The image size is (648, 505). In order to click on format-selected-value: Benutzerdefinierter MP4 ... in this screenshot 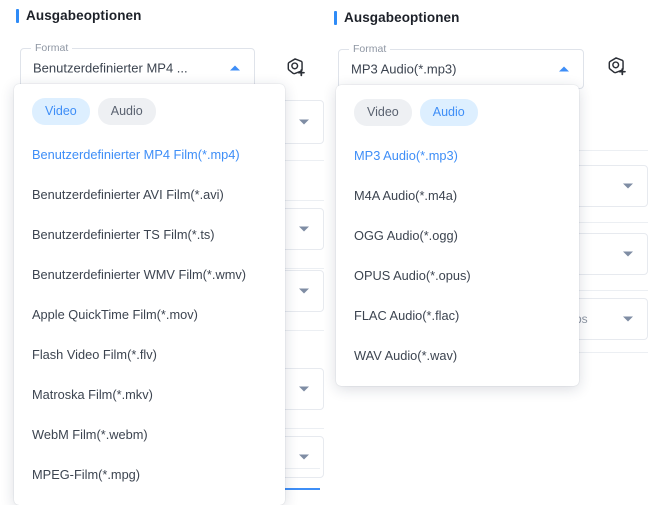, I will do `click(110, 68)`.